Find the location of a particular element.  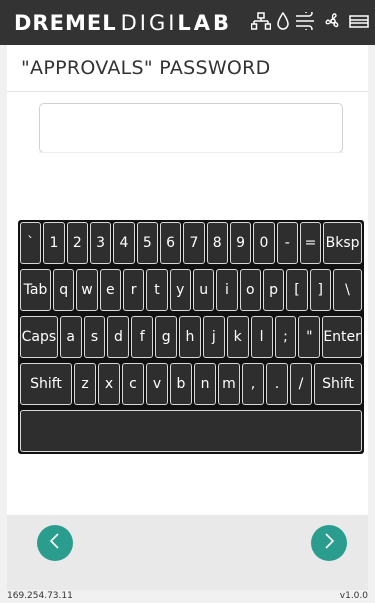

brand-lab: LAB is located at coordinates (205, 22).